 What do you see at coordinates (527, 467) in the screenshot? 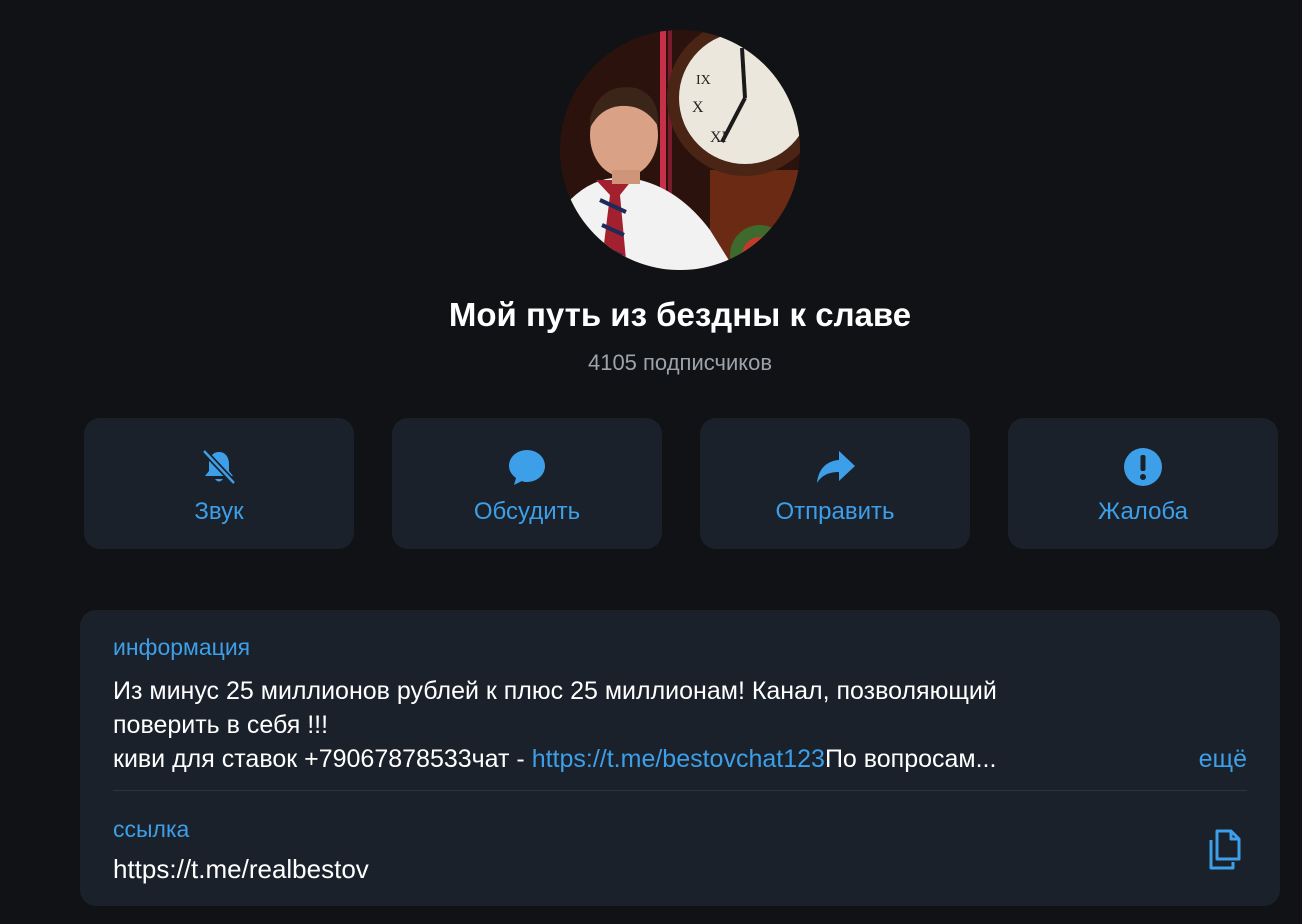
I see `chat-bubble-icon` at bounding box center [527, 467].